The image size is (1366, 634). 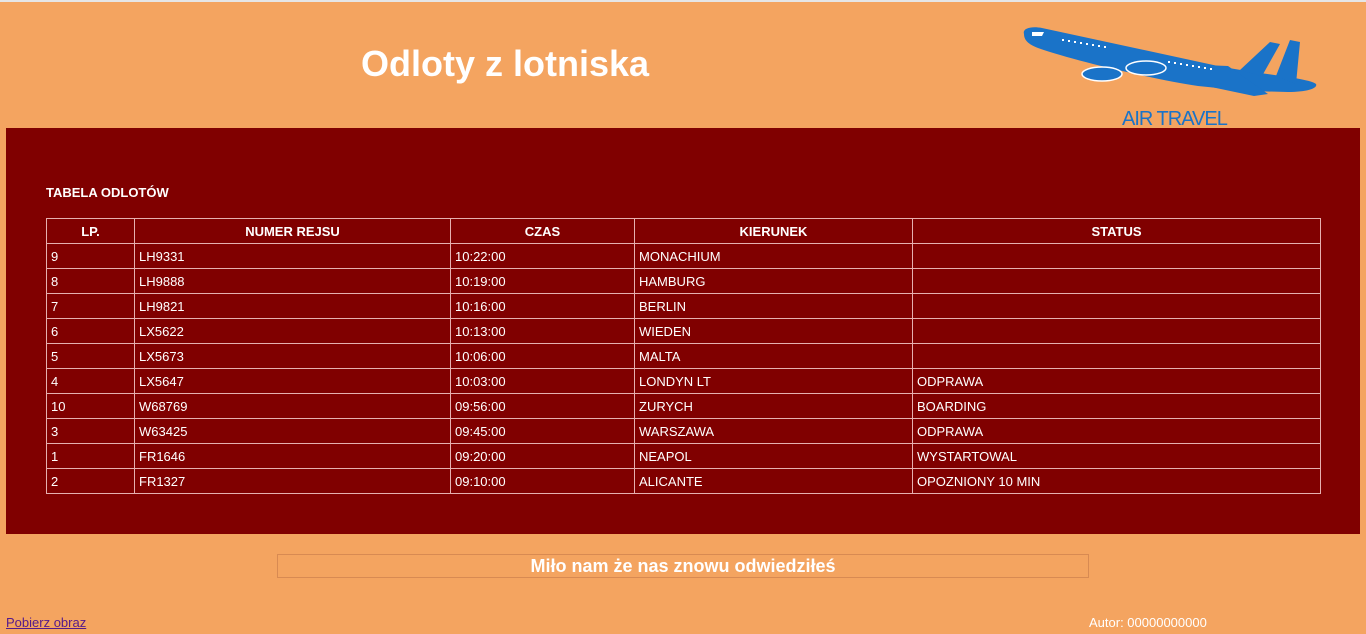 What do you see at coordinates (773, 256) in the screenshot?
I see `cell-destination: MONACHIUM` at bounding box center [773, 256].